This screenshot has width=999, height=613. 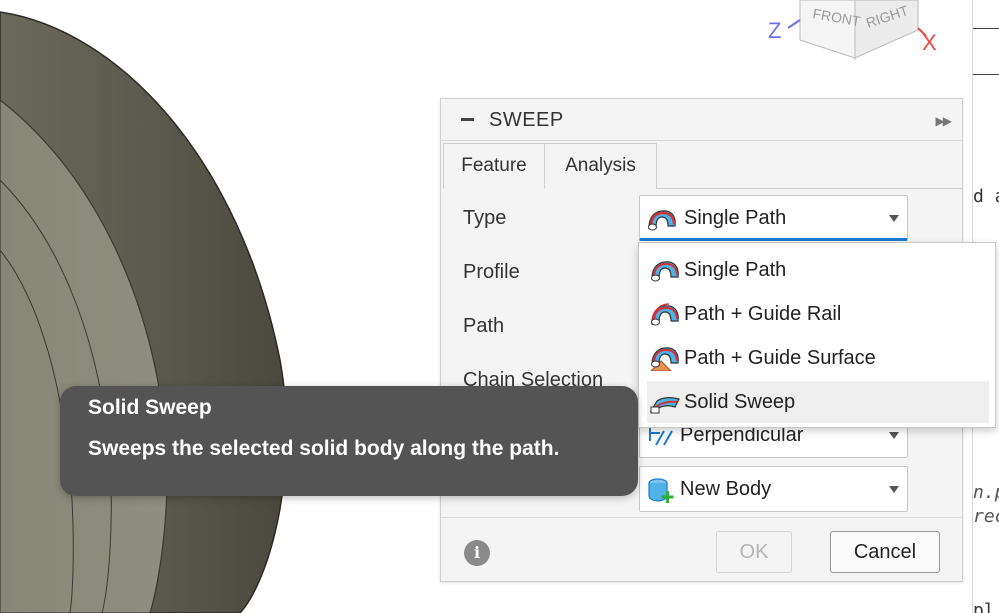 I want to click on z-axis-label: Z, so click(x=774, y=30).